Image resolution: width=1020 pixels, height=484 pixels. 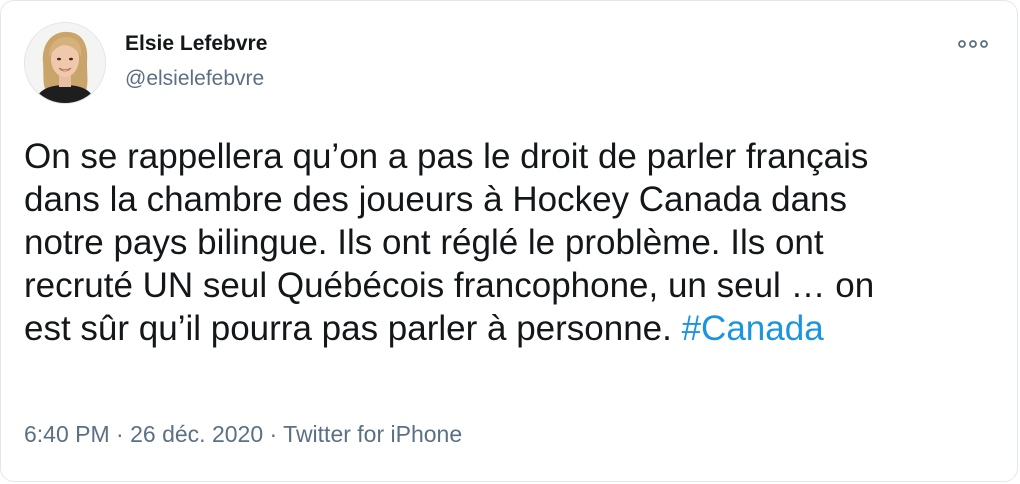 I want to click on avatar, so click(x=65, y=63).